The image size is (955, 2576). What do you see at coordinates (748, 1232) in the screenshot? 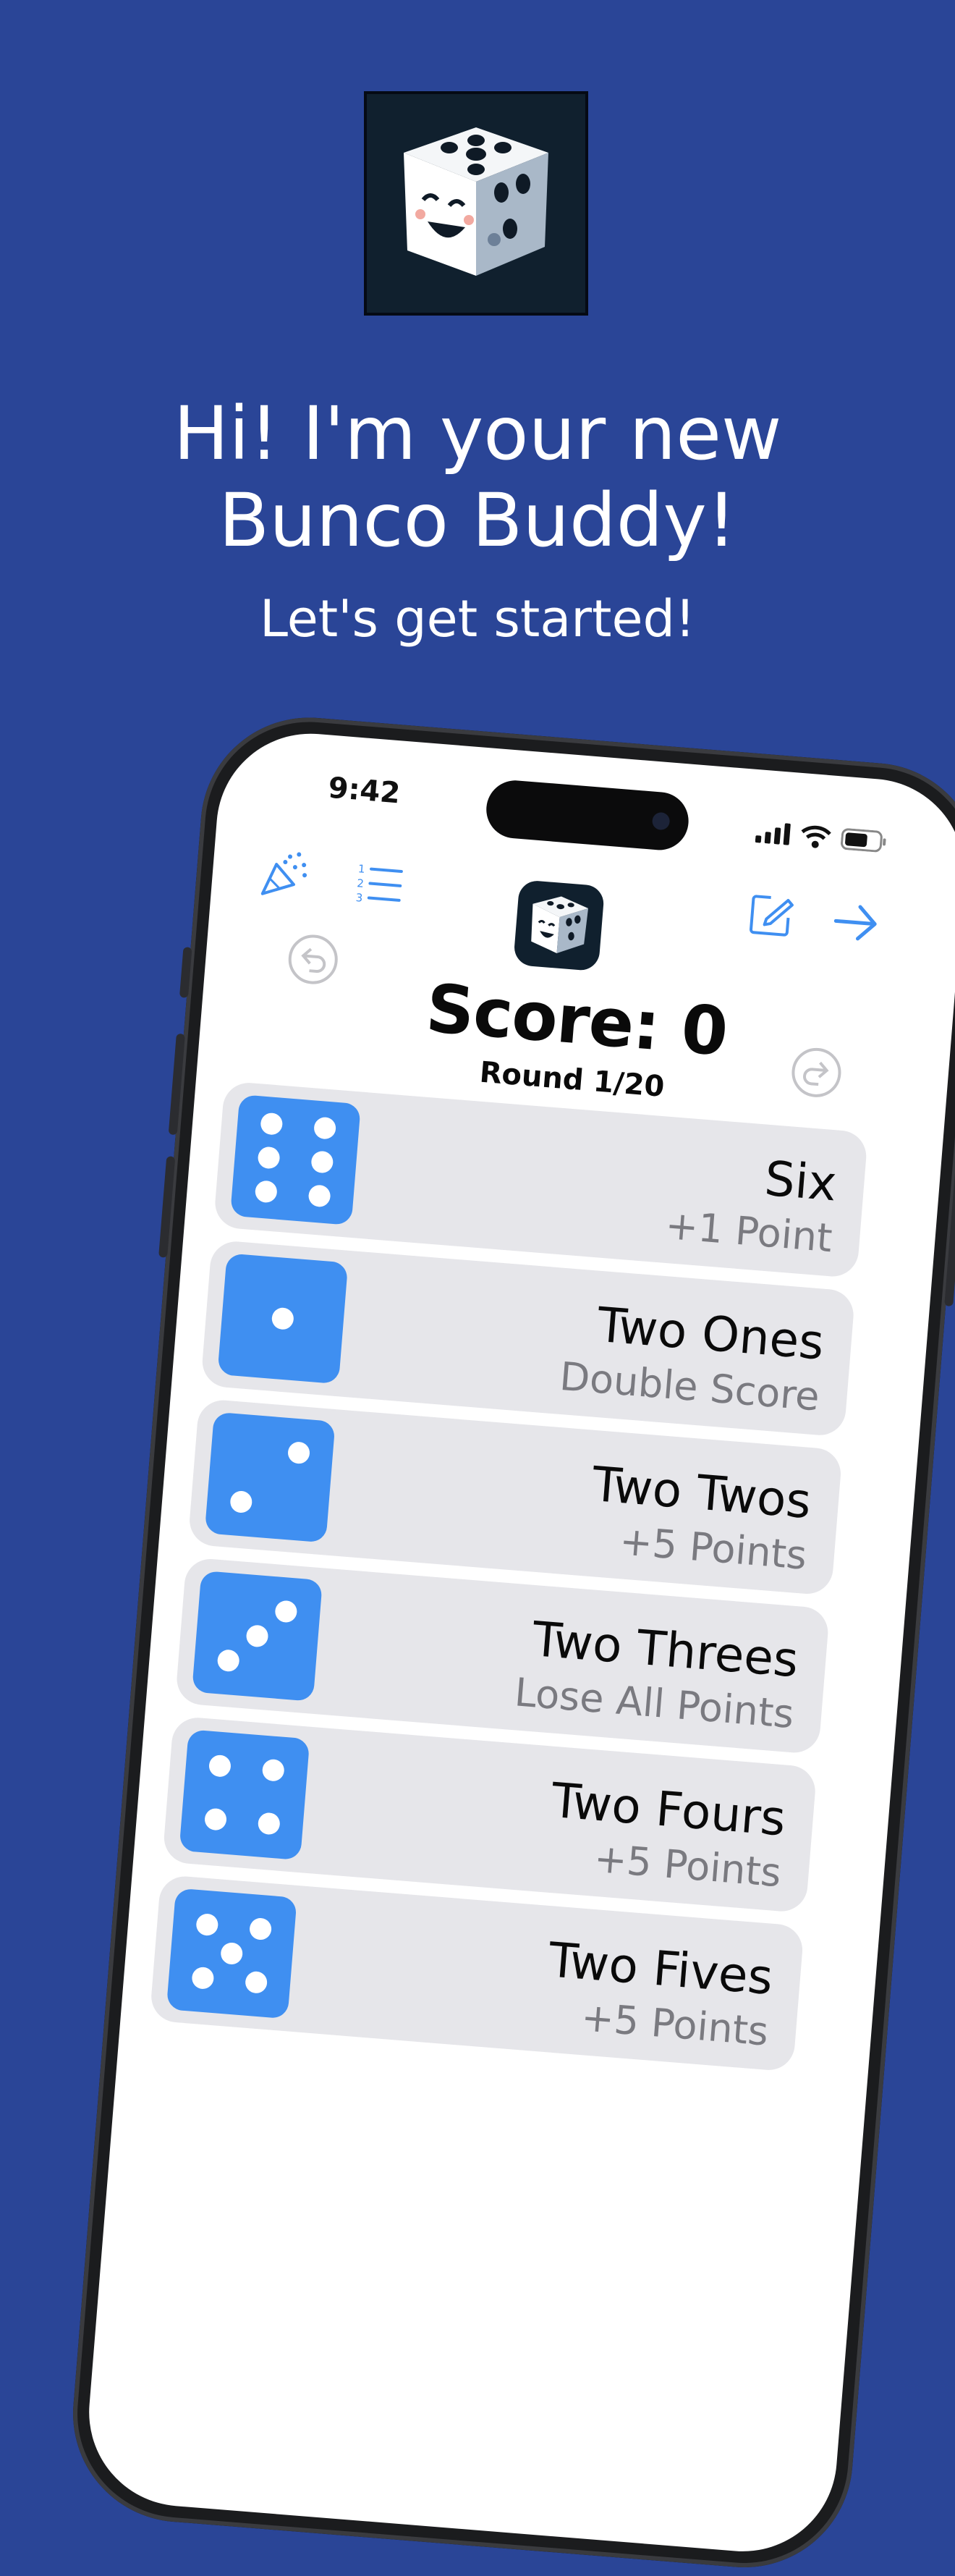
I see `row-subtitle: +1 Point` at bounding box center [748, 1232].